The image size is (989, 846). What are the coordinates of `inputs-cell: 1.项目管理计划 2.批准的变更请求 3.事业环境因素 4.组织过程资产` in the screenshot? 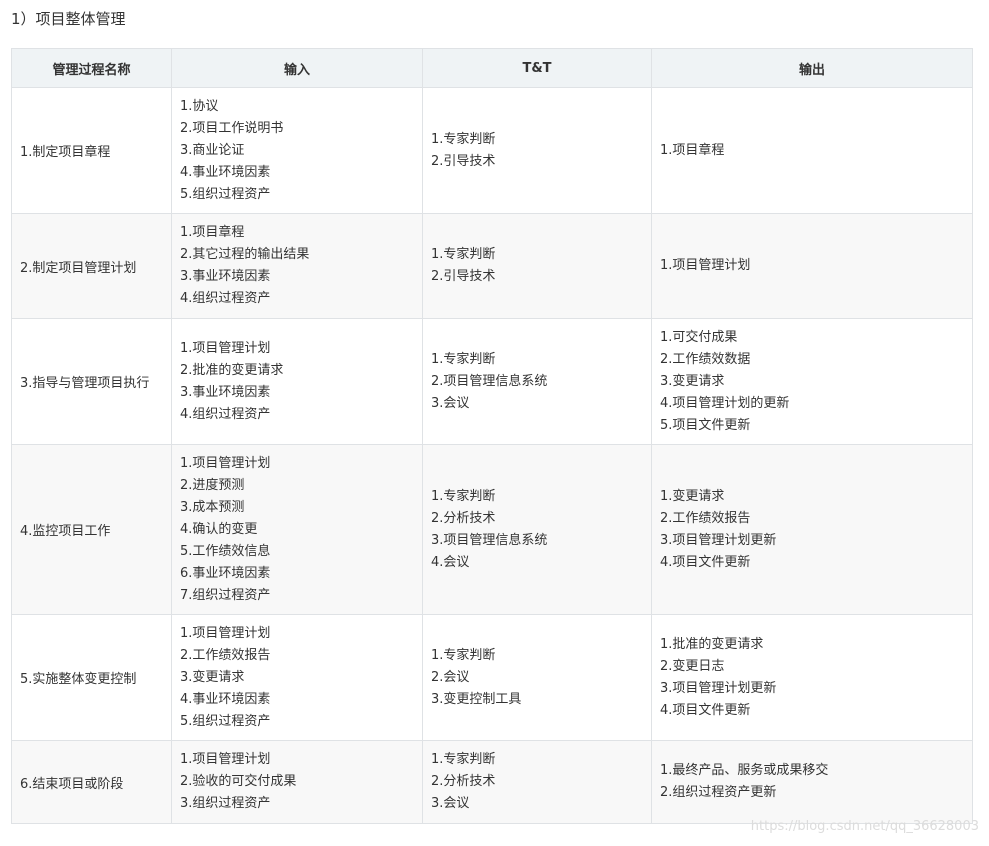 It's located at (297, 381).